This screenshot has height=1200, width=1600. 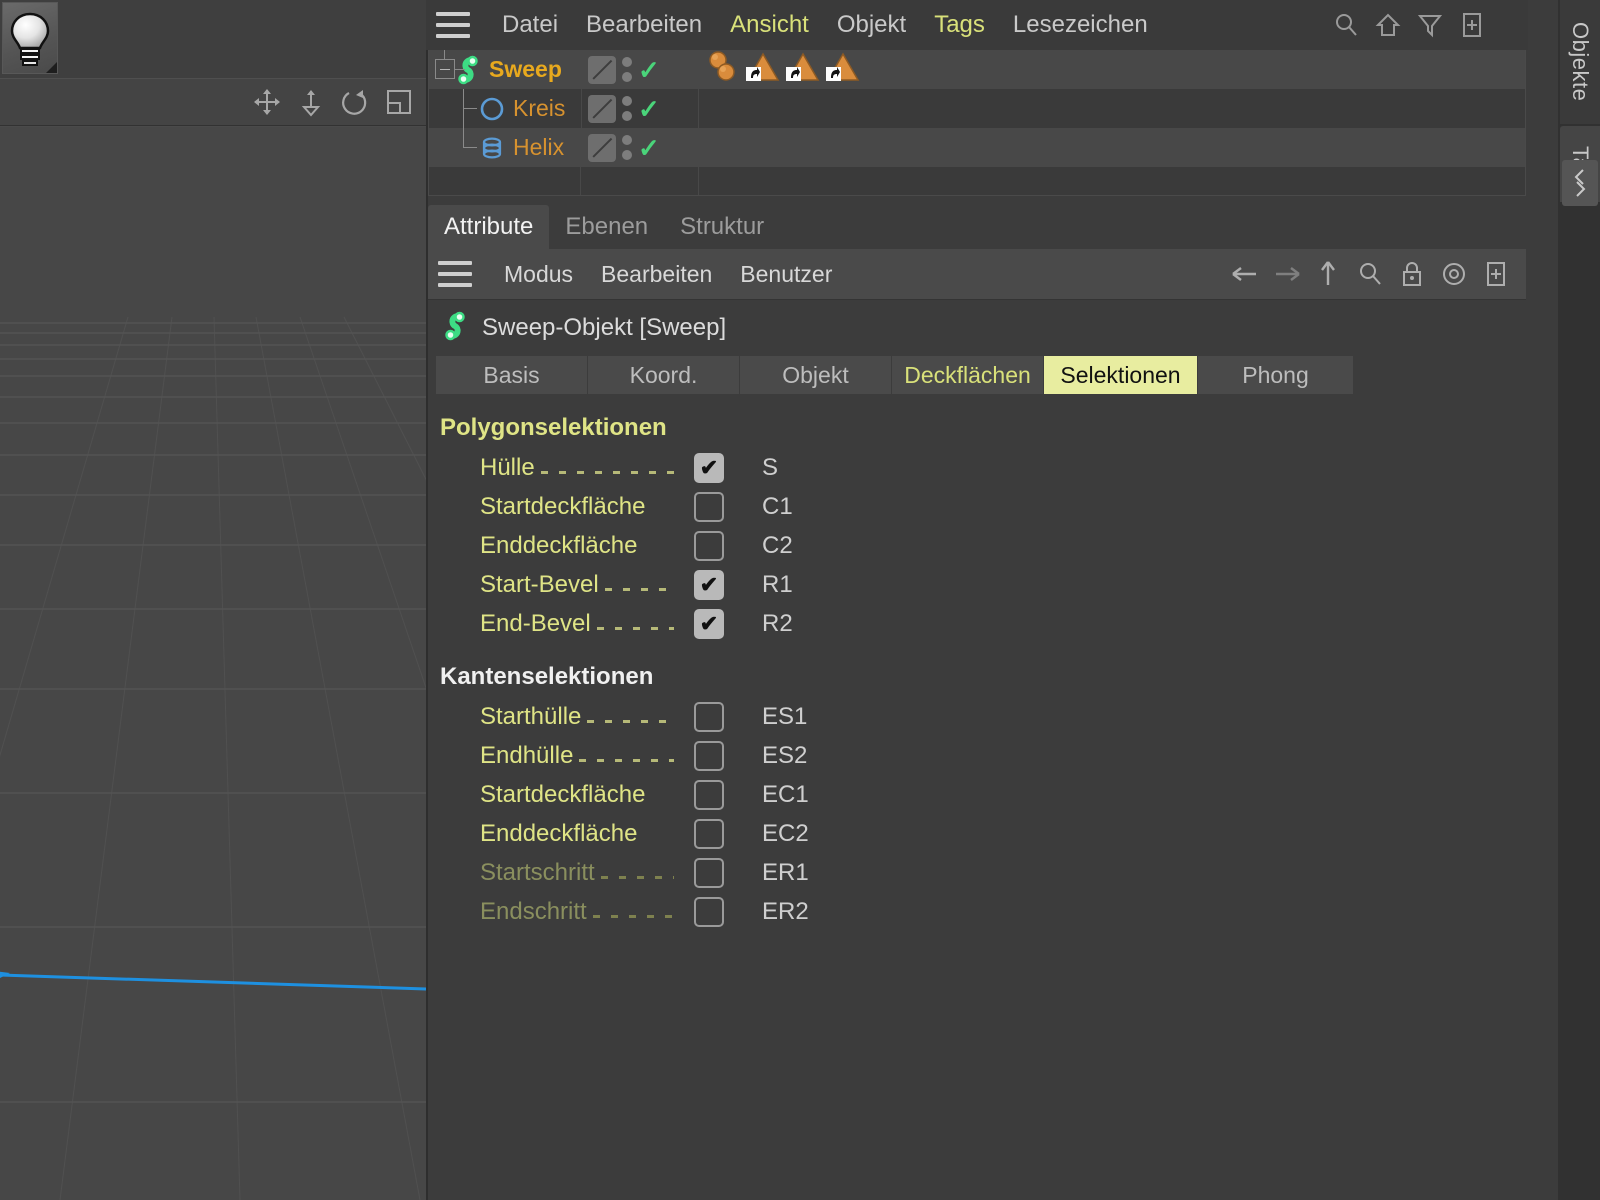 What do you see at coordinates (1472, 25) in the screenshot?
I see `add-layer-icon` at bounding box center [1472, 25].